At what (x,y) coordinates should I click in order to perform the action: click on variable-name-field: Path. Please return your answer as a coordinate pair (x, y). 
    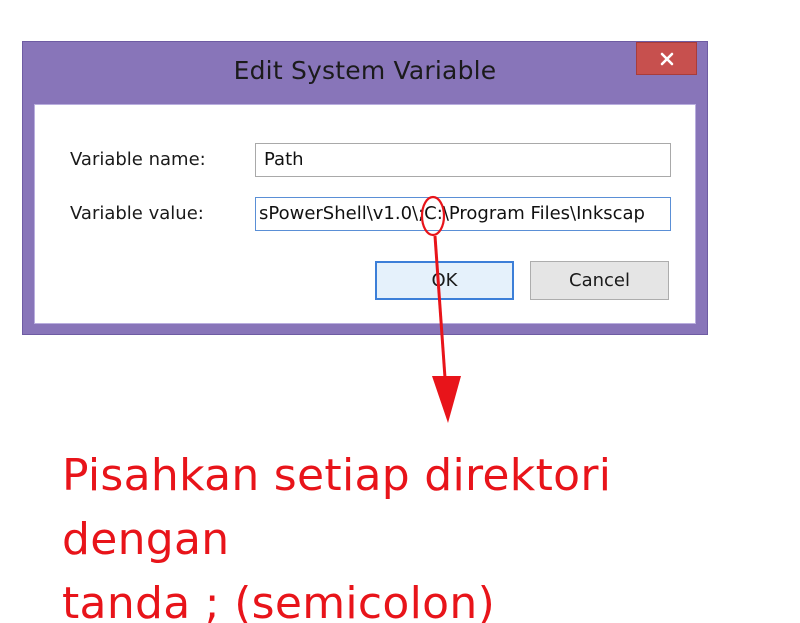
    Looking at the image, I should click on (463, 160).